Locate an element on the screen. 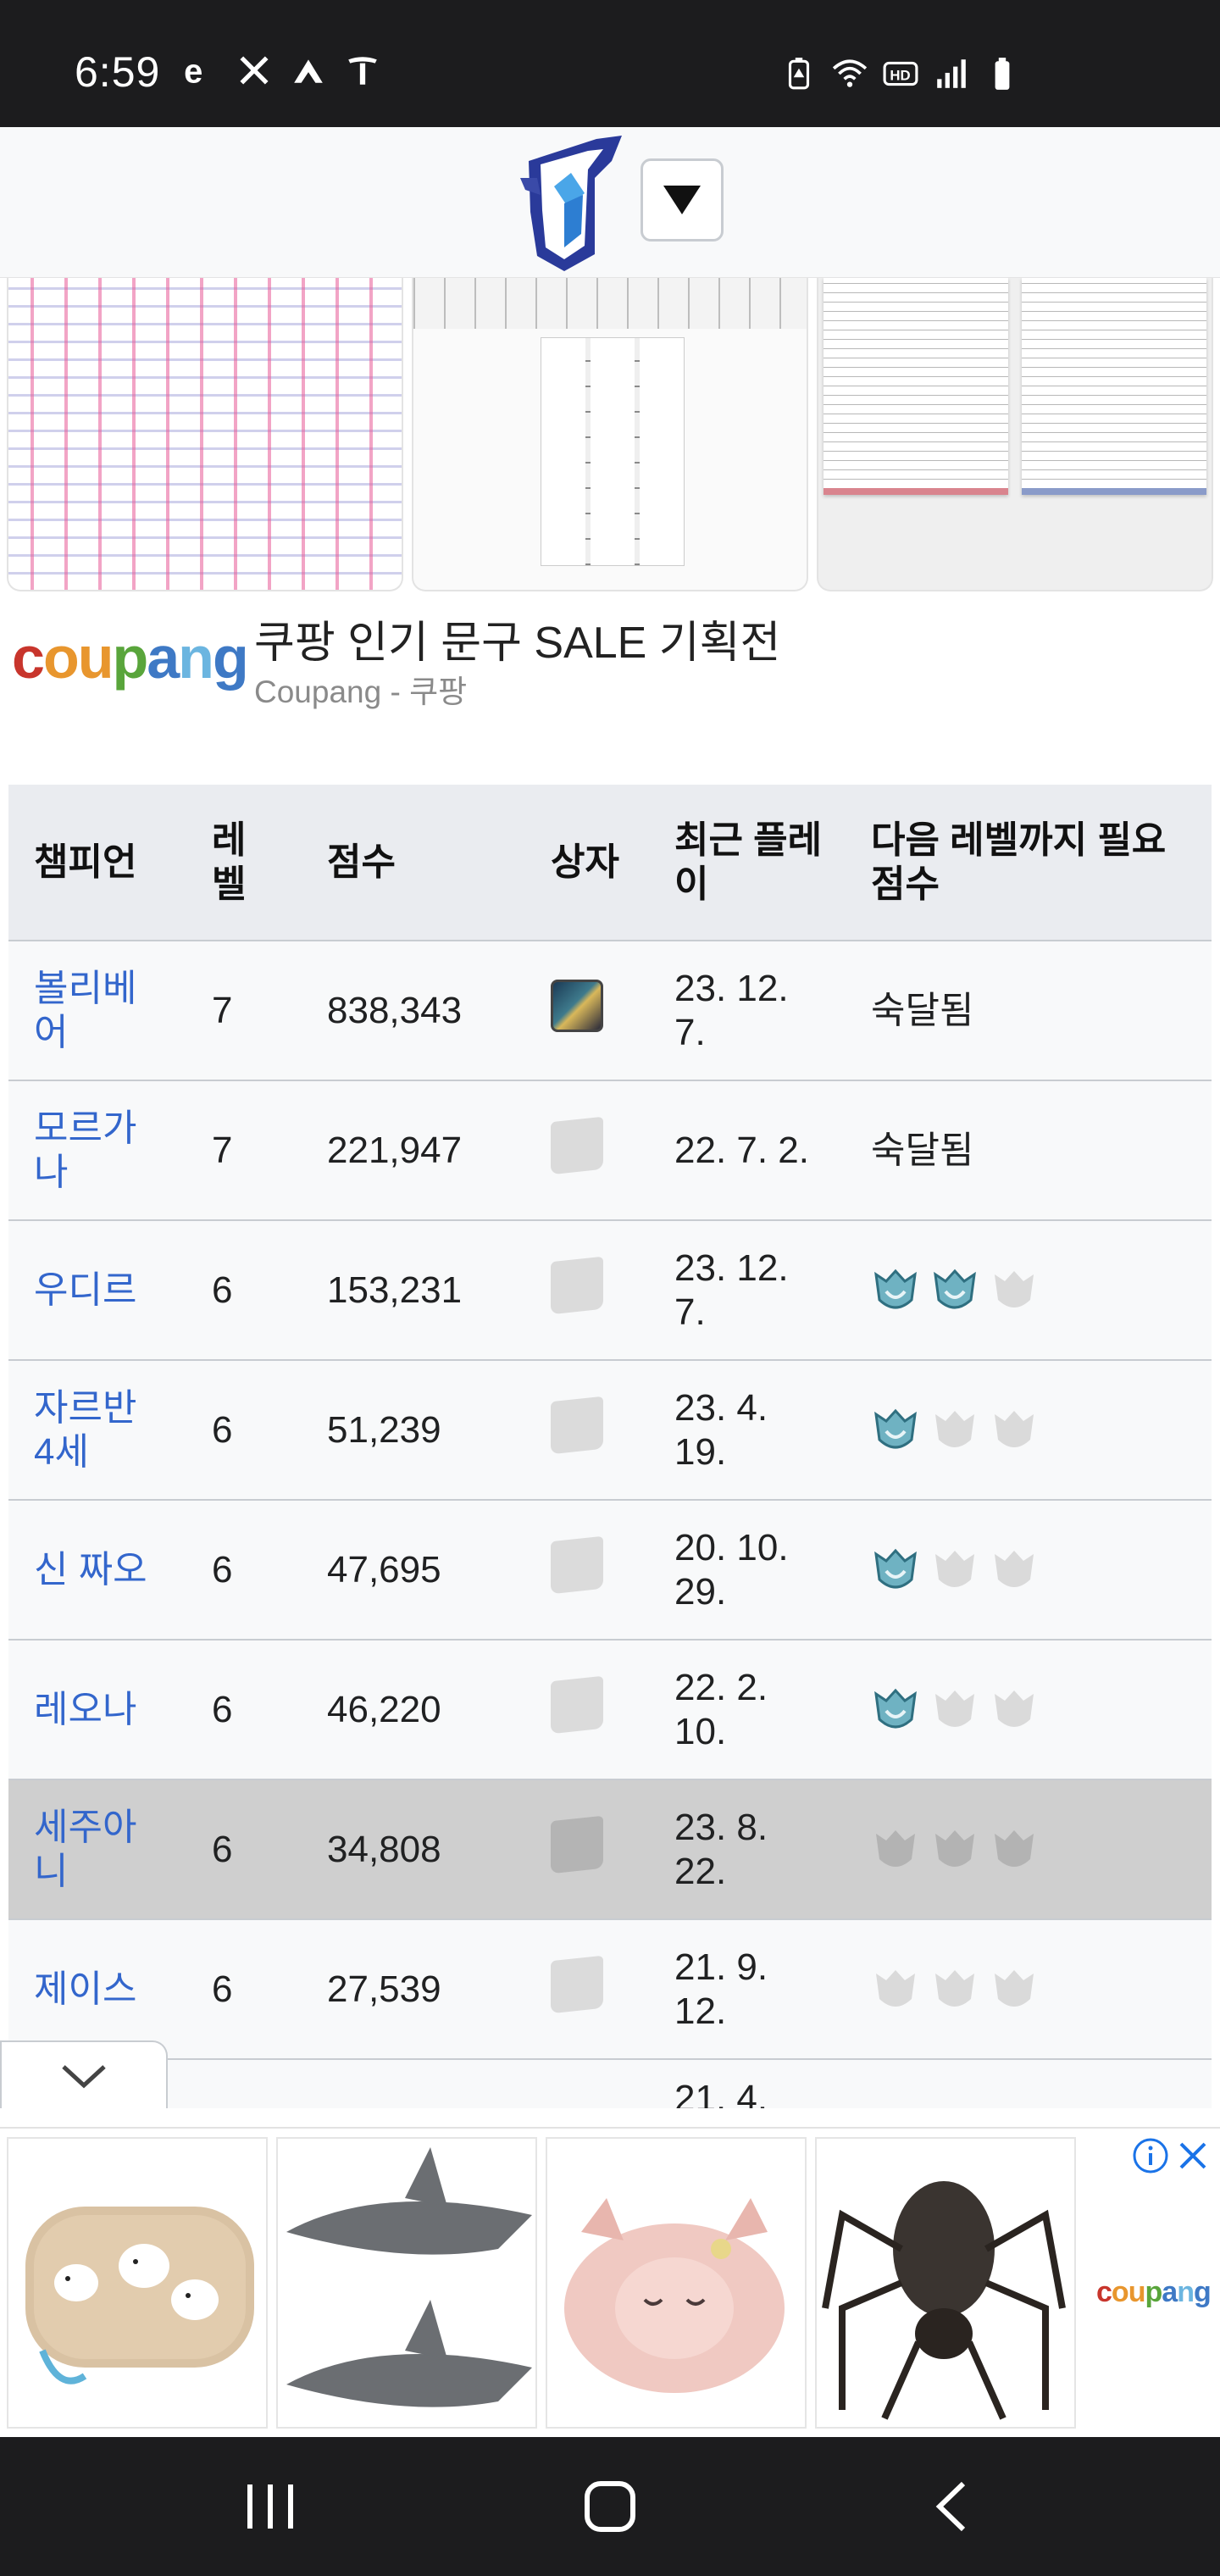  ad-product-shark-bookmark is located at coordinates (406, 2283).